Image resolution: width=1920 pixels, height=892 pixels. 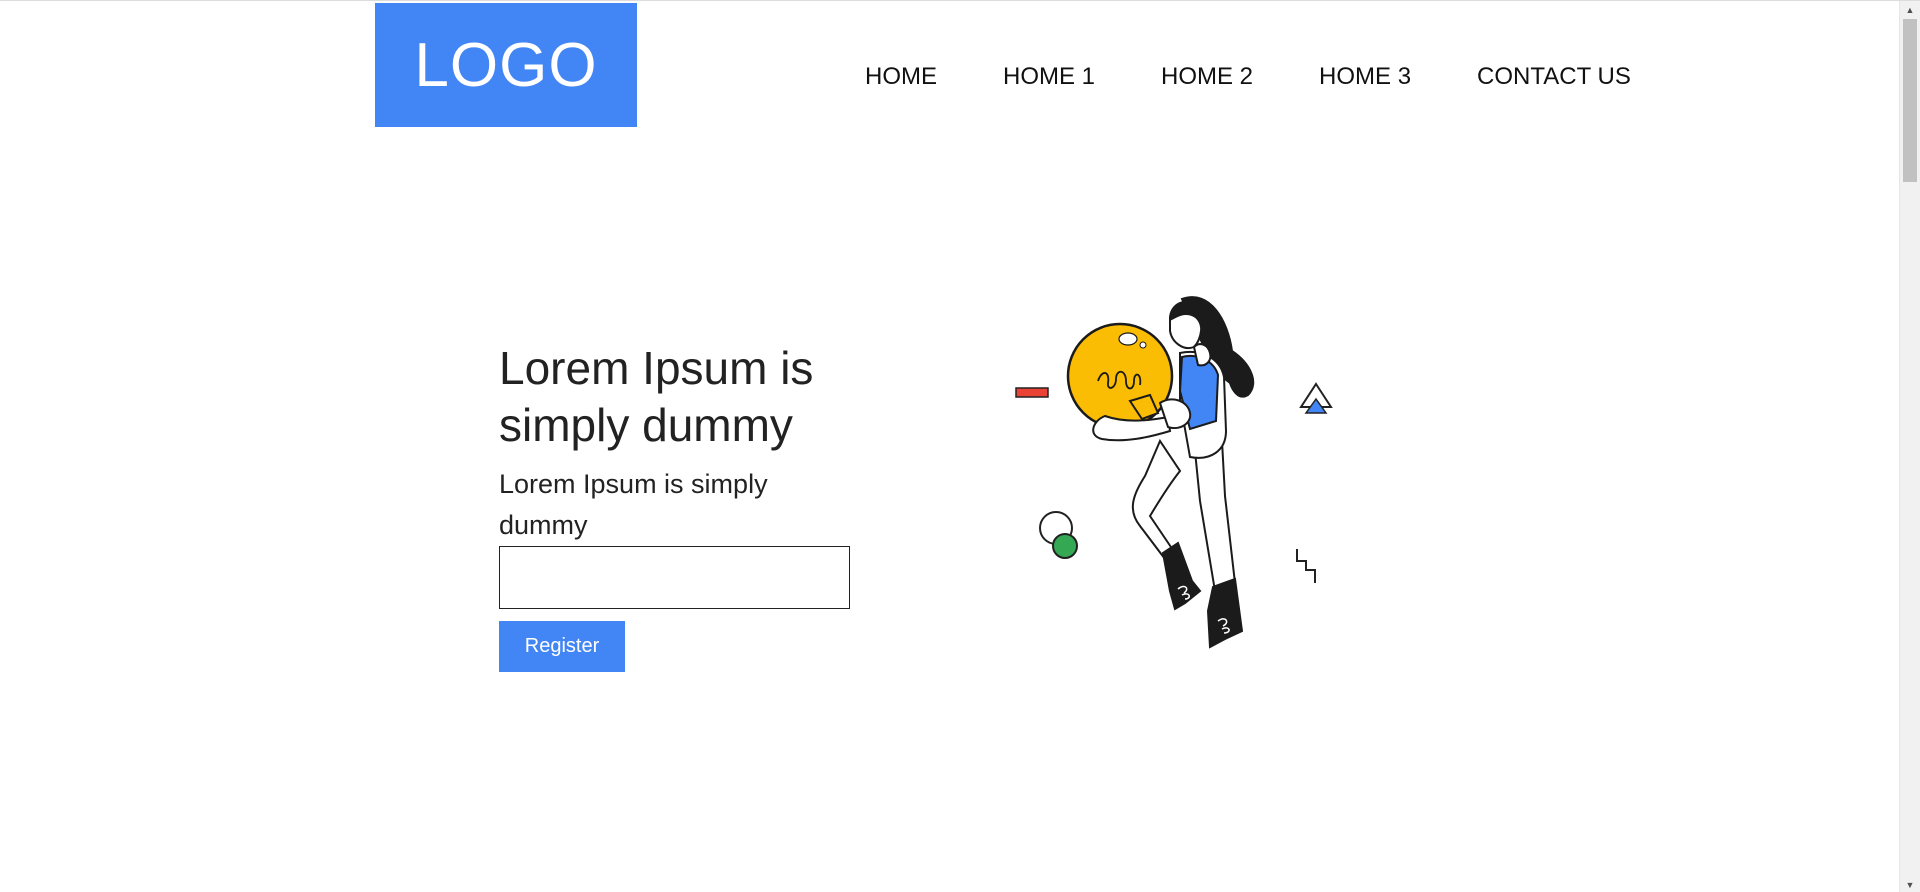 What do you see at coordinates (1032, 392) in the screenshot?
I see `red-dash-shape` at bounding box center [1032, 392].